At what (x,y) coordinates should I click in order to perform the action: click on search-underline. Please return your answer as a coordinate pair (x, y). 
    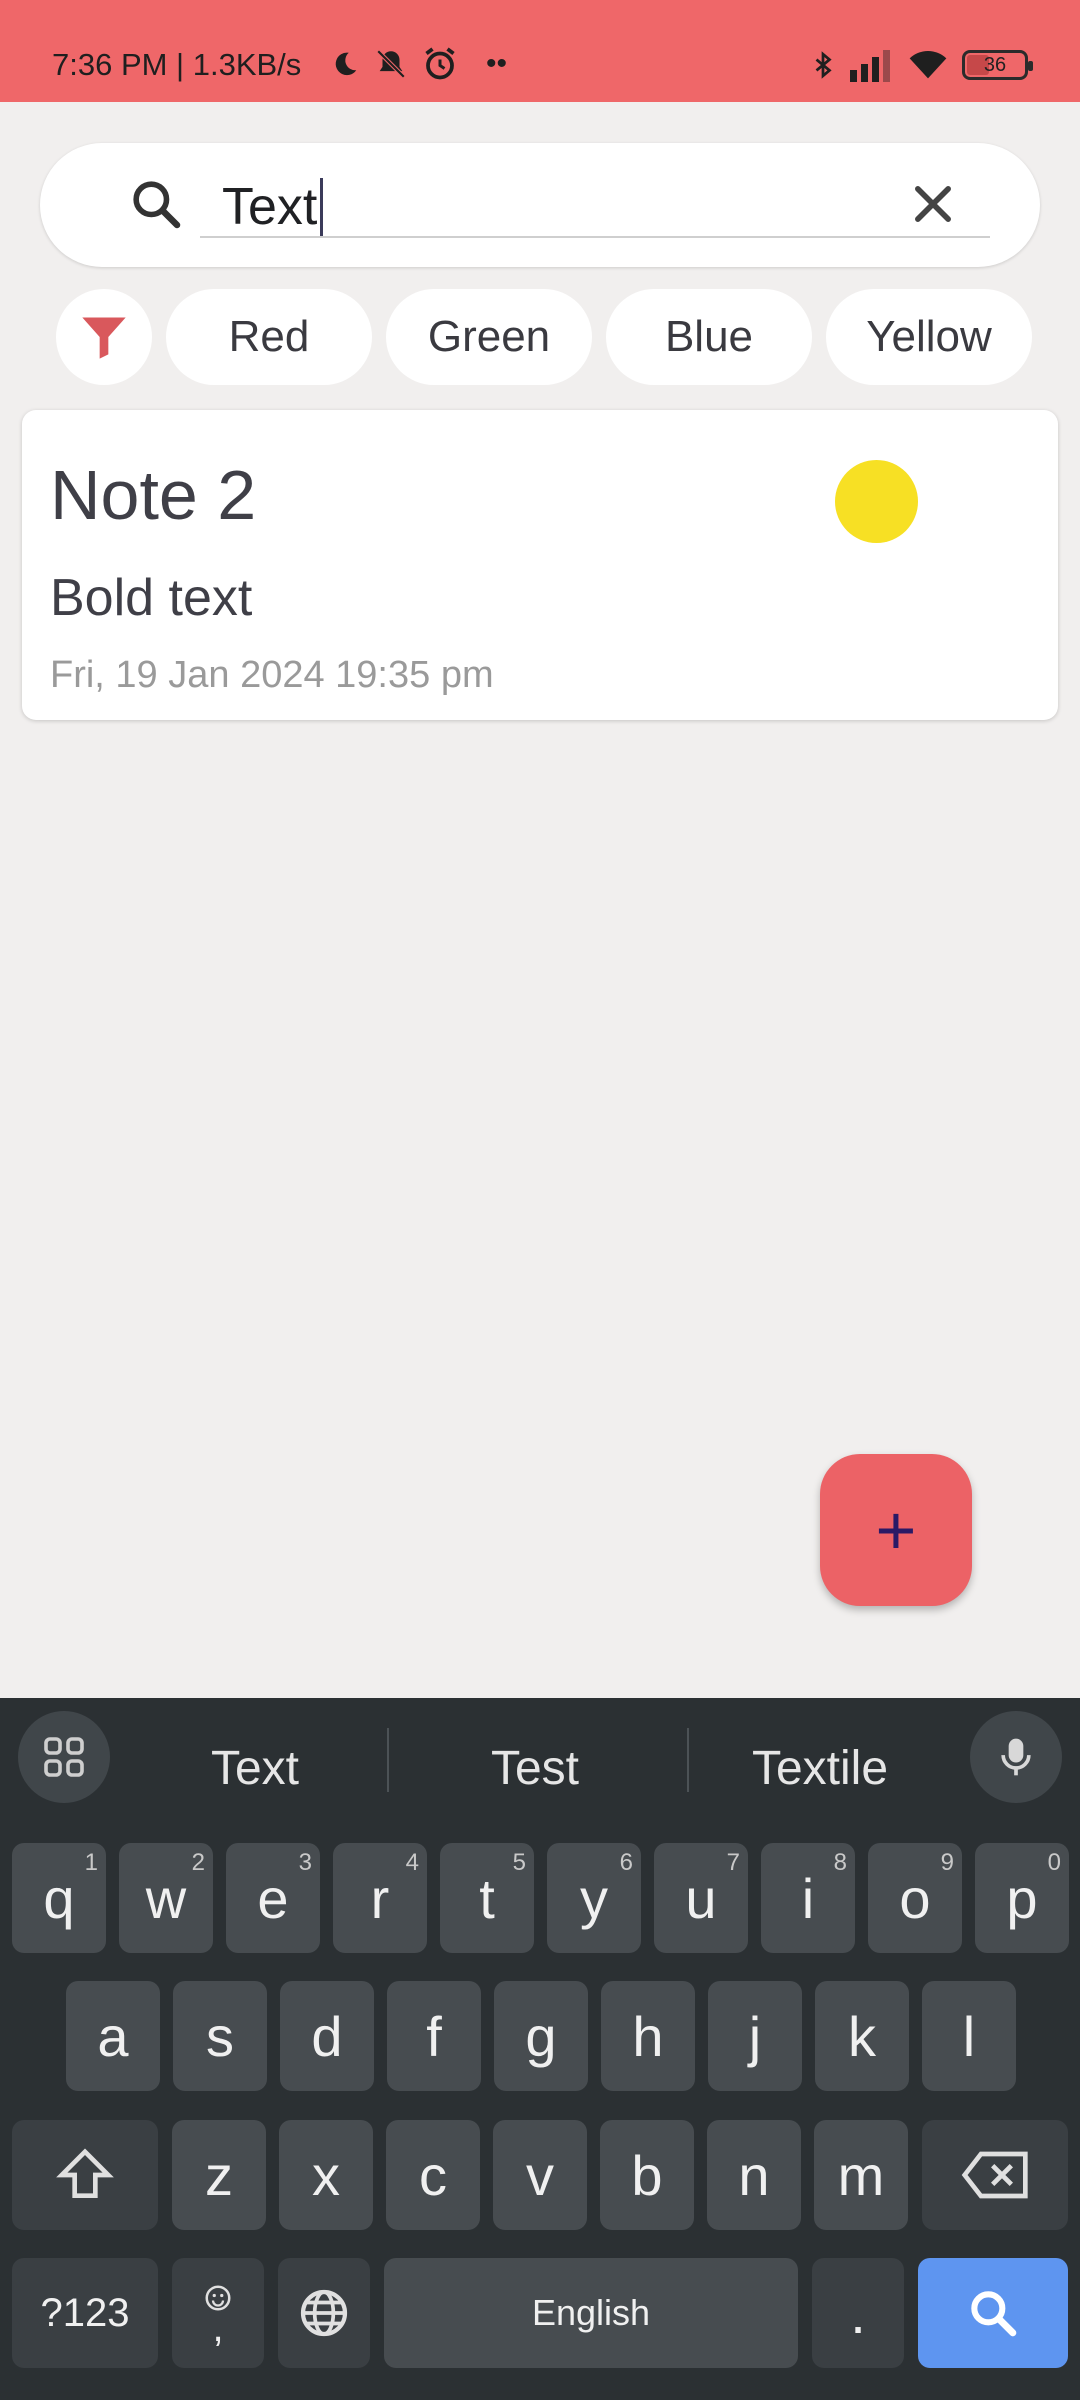
    Looking at the image, I should click on (595, 237).